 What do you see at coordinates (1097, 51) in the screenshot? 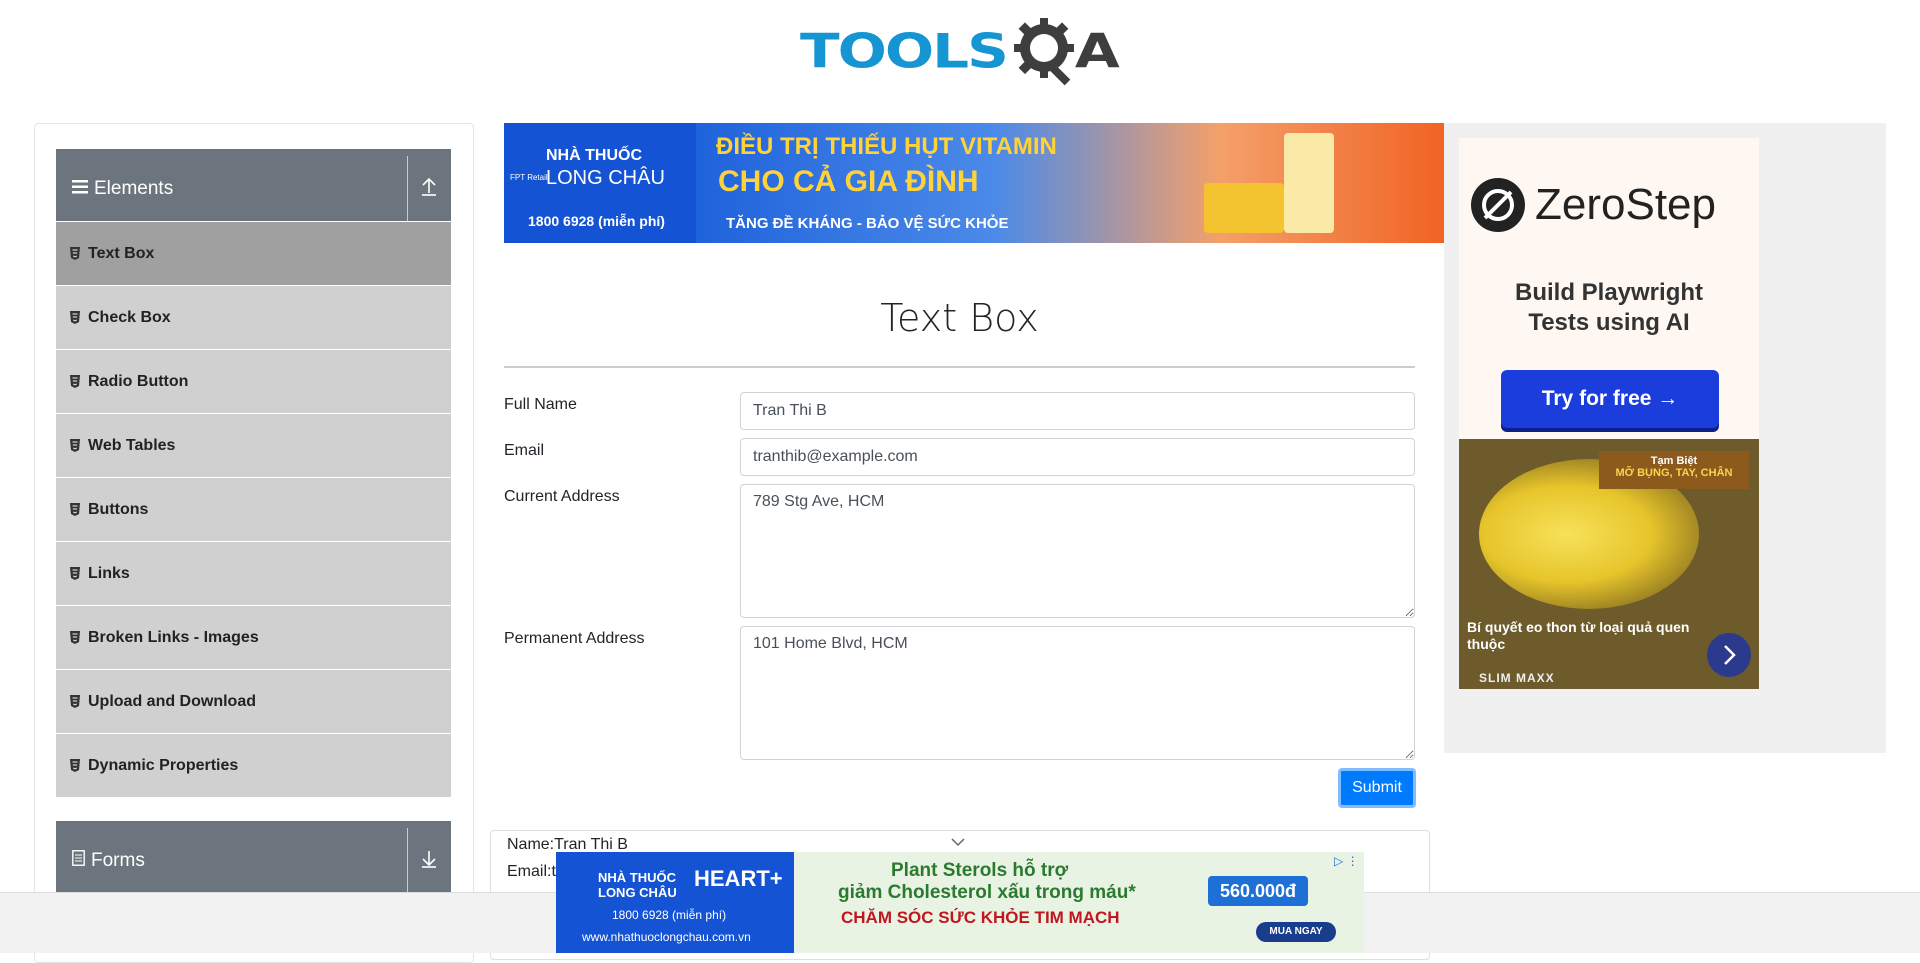
I see `logo-a-text: A` at bounding box center [1097, 51].